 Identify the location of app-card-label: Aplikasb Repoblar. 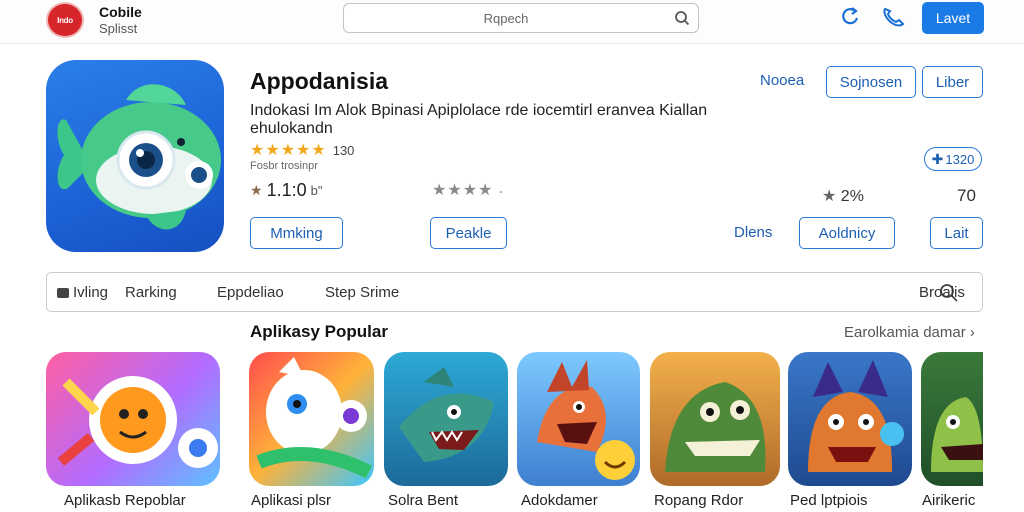
(125, 500).